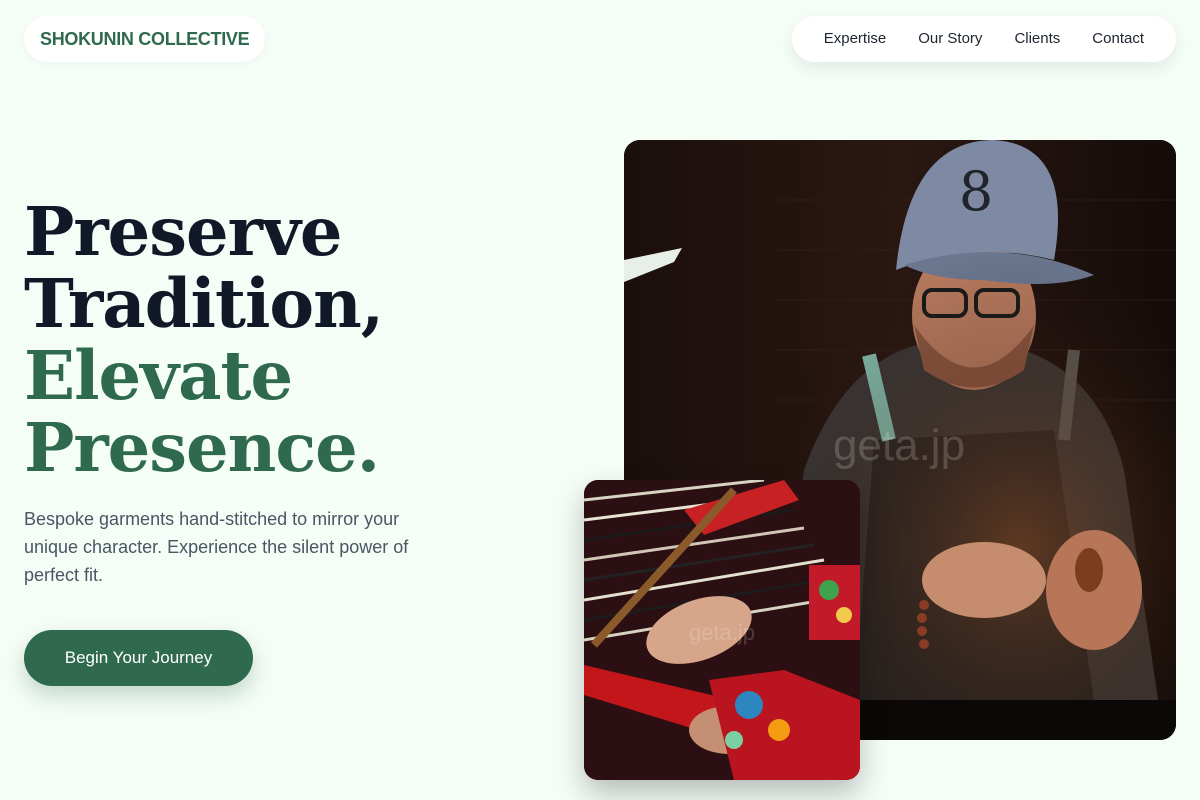  I want to click on nav-item-contact: Contact, so click(1118, 39).